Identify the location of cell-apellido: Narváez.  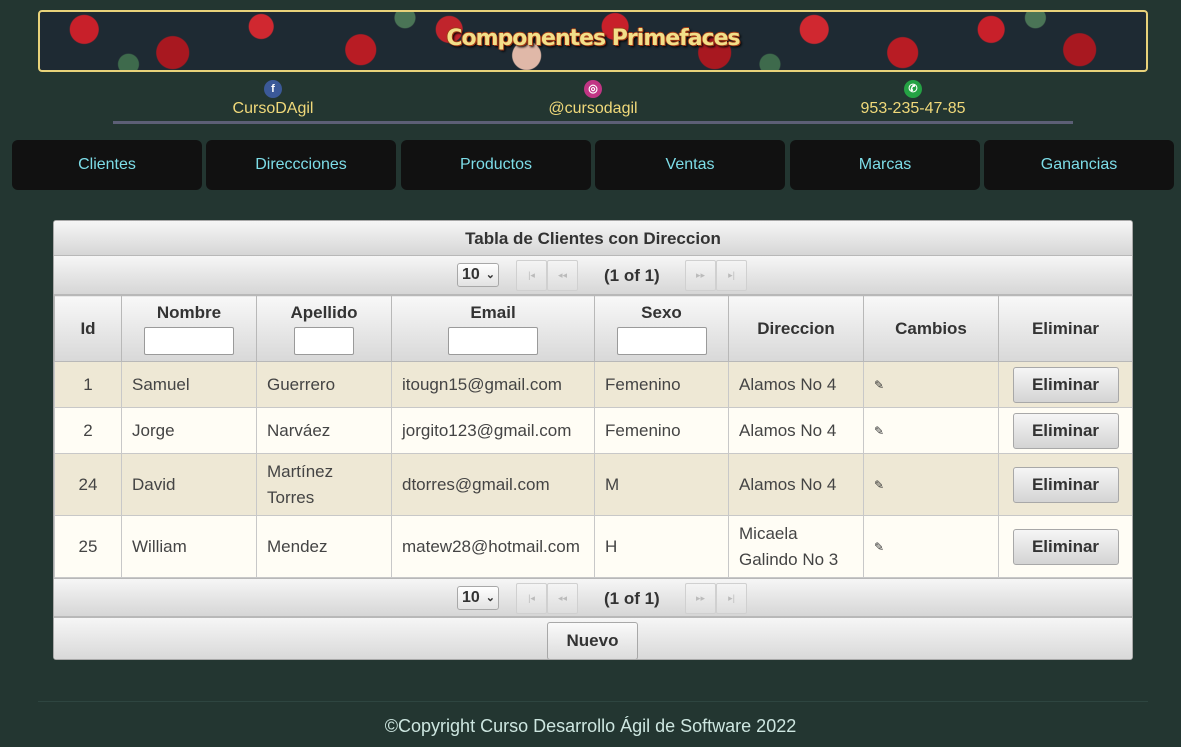
(324, 430).